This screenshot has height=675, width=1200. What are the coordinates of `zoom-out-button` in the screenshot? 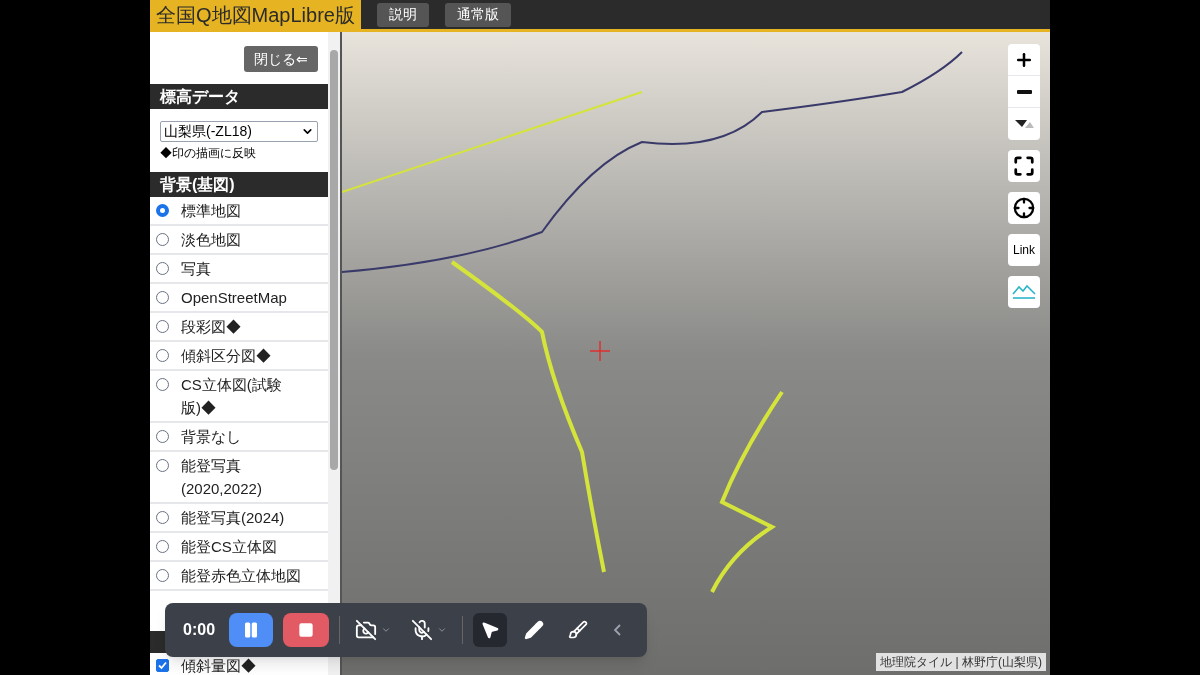 It's located at (1024, 92).